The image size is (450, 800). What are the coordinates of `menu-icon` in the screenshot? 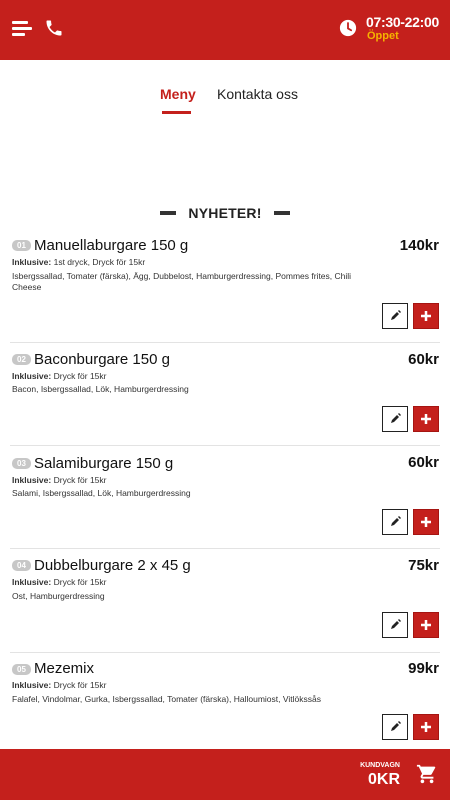 It's located at (22, 29).